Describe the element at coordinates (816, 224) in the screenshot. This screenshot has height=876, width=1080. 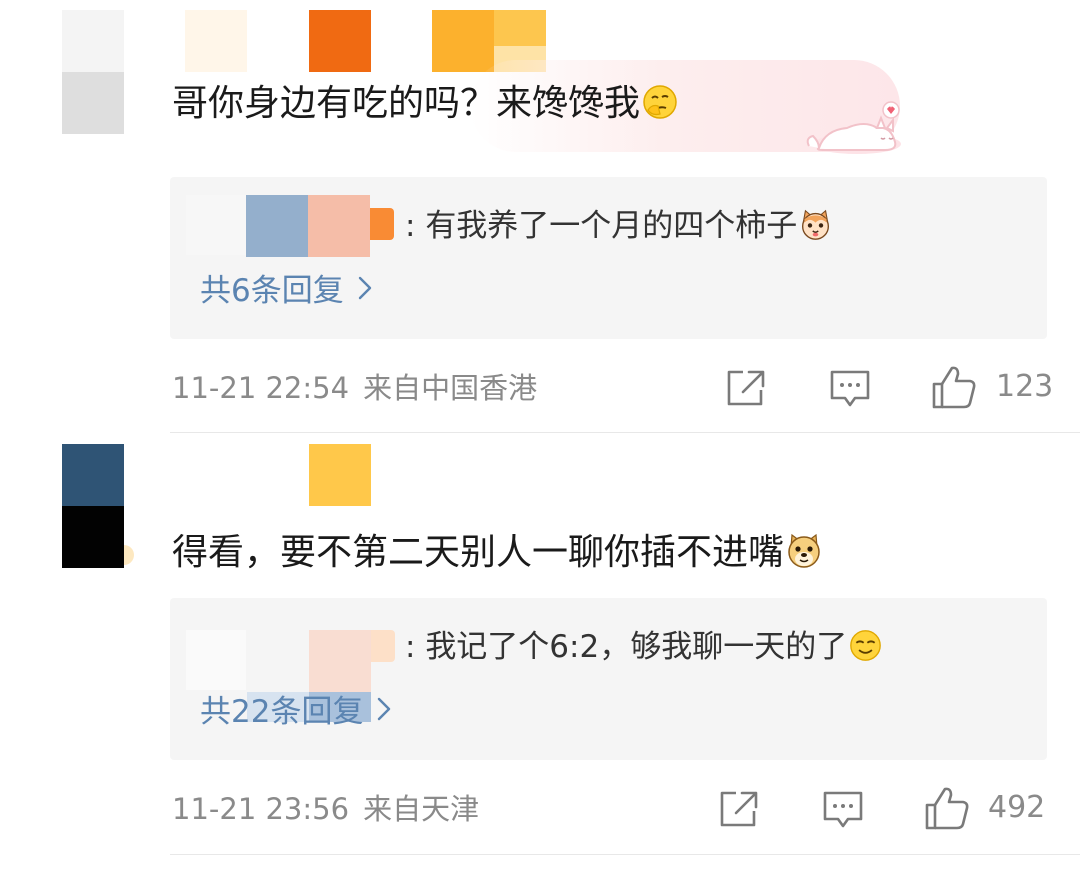
I see `cat-face-emoji` at that location.